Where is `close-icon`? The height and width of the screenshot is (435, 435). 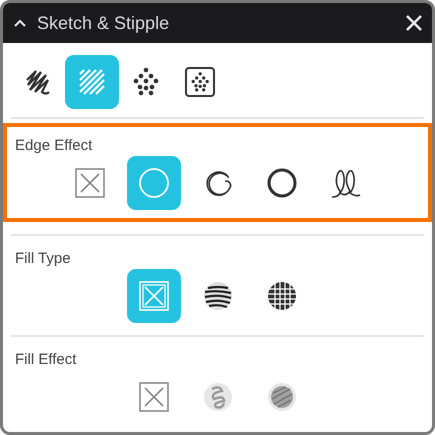
close-icon is located at coordinates (414, 23).